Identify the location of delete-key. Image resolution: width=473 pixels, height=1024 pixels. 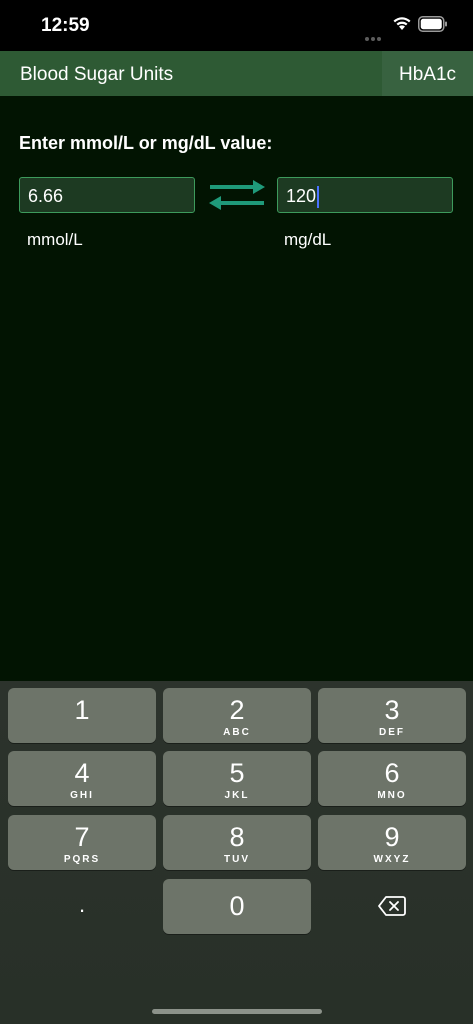
(392, 906).